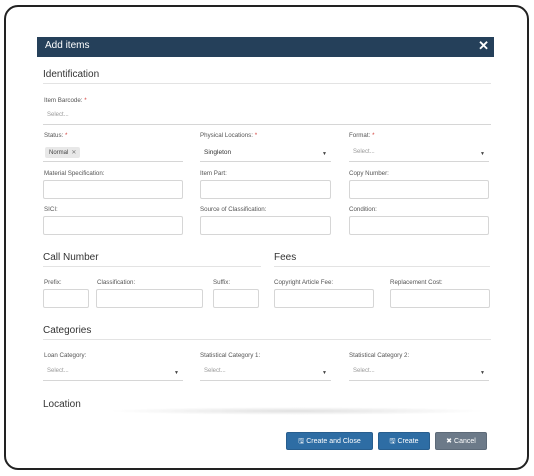 This screenshot has height=476, width=534. I want to click on sici-input, so click(113, 225).